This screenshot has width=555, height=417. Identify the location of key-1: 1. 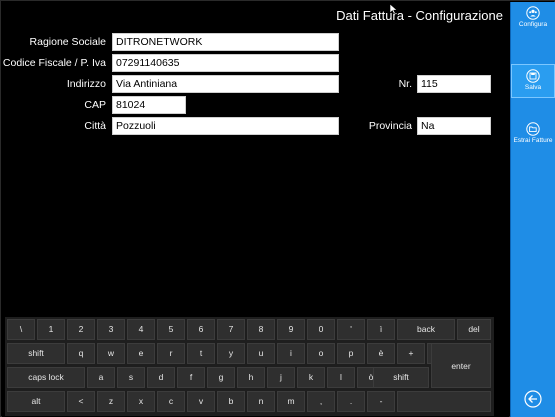
(51, 329).